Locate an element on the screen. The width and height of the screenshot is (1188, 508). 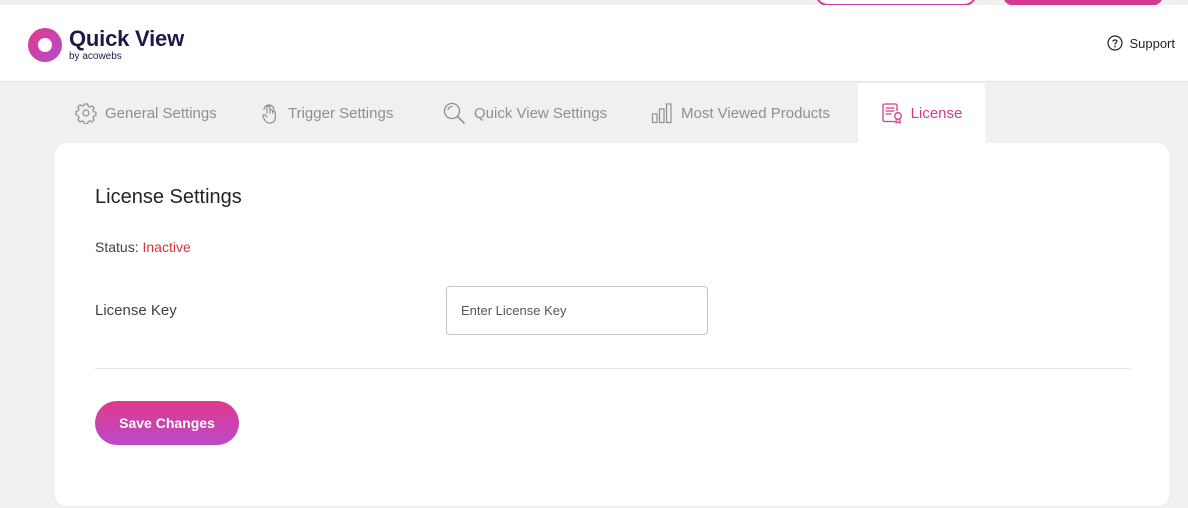
license-status: Status: Inactive is located at coordinates (143, 247).